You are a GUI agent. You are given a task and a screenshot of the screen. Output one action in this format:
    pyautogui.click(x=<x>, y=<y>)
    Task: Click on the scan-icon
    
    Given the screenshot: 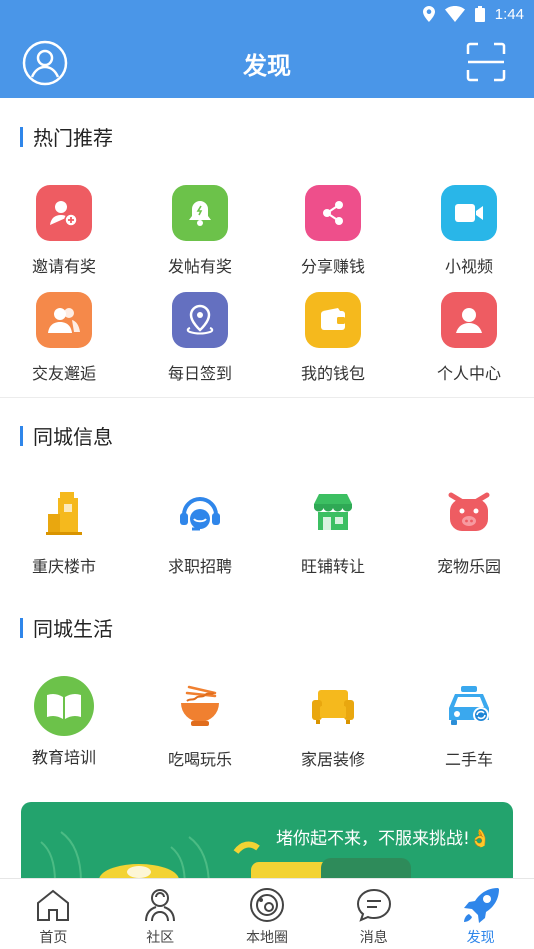 What is the action you would take?
    pyautogui.click(x=486, y=62)
    